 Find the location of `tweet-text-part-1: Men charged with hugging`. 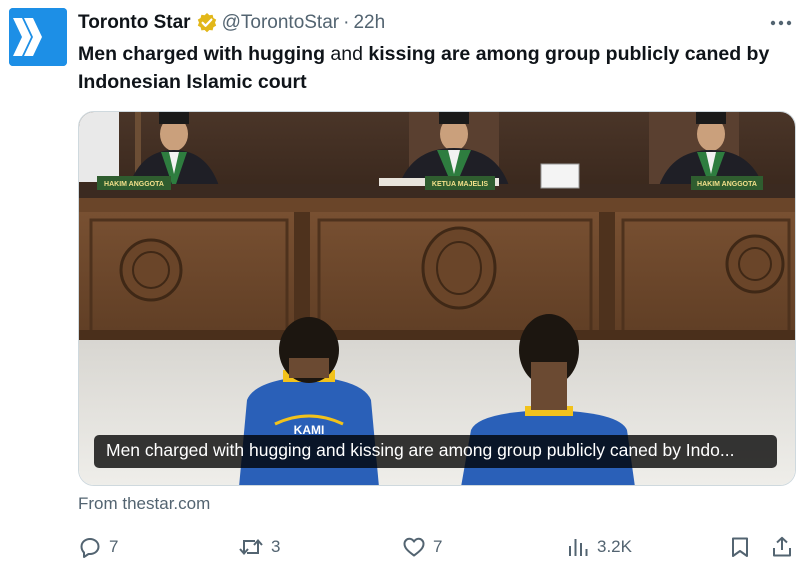

tweet-text-part-1: Men charged with hugging is located at coordinates (201, 54).